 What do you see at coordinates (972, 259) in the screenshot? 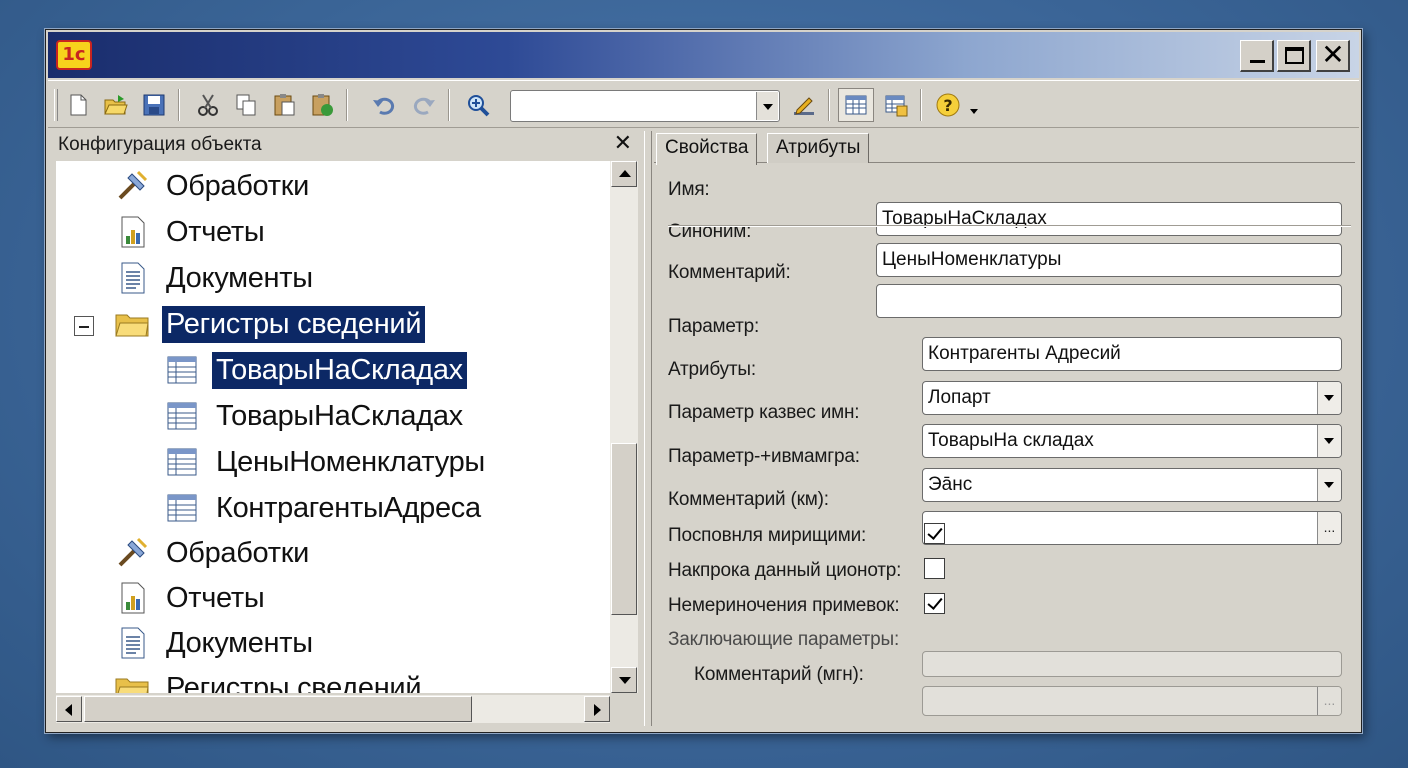
I see `synonym-value: ЦеныНоменклатуры` at bounding box center [972, 259].